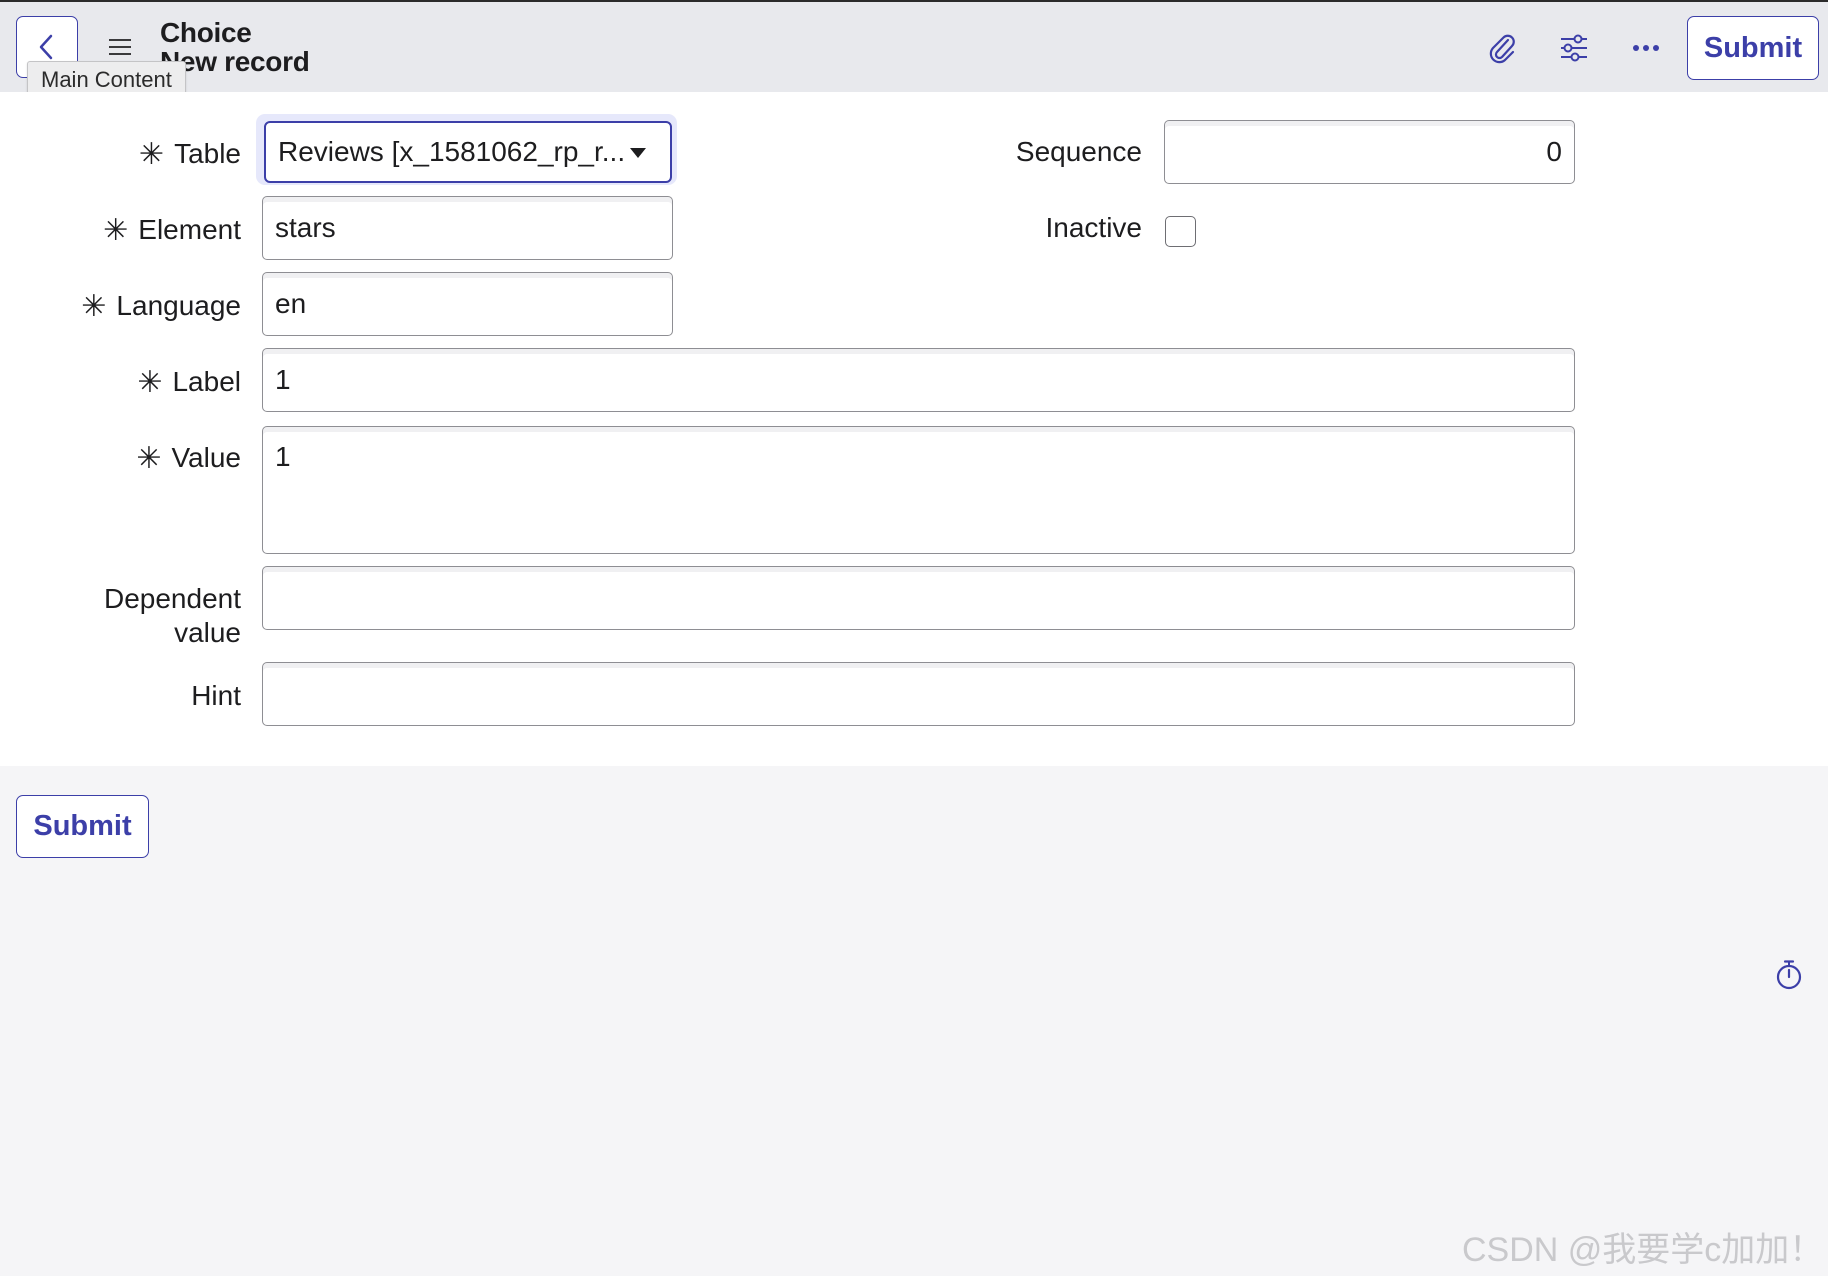  What do you see at coordinates (918, 380) in the screenshot?
I see `label-input: 1` at bounding box center [918, 380].